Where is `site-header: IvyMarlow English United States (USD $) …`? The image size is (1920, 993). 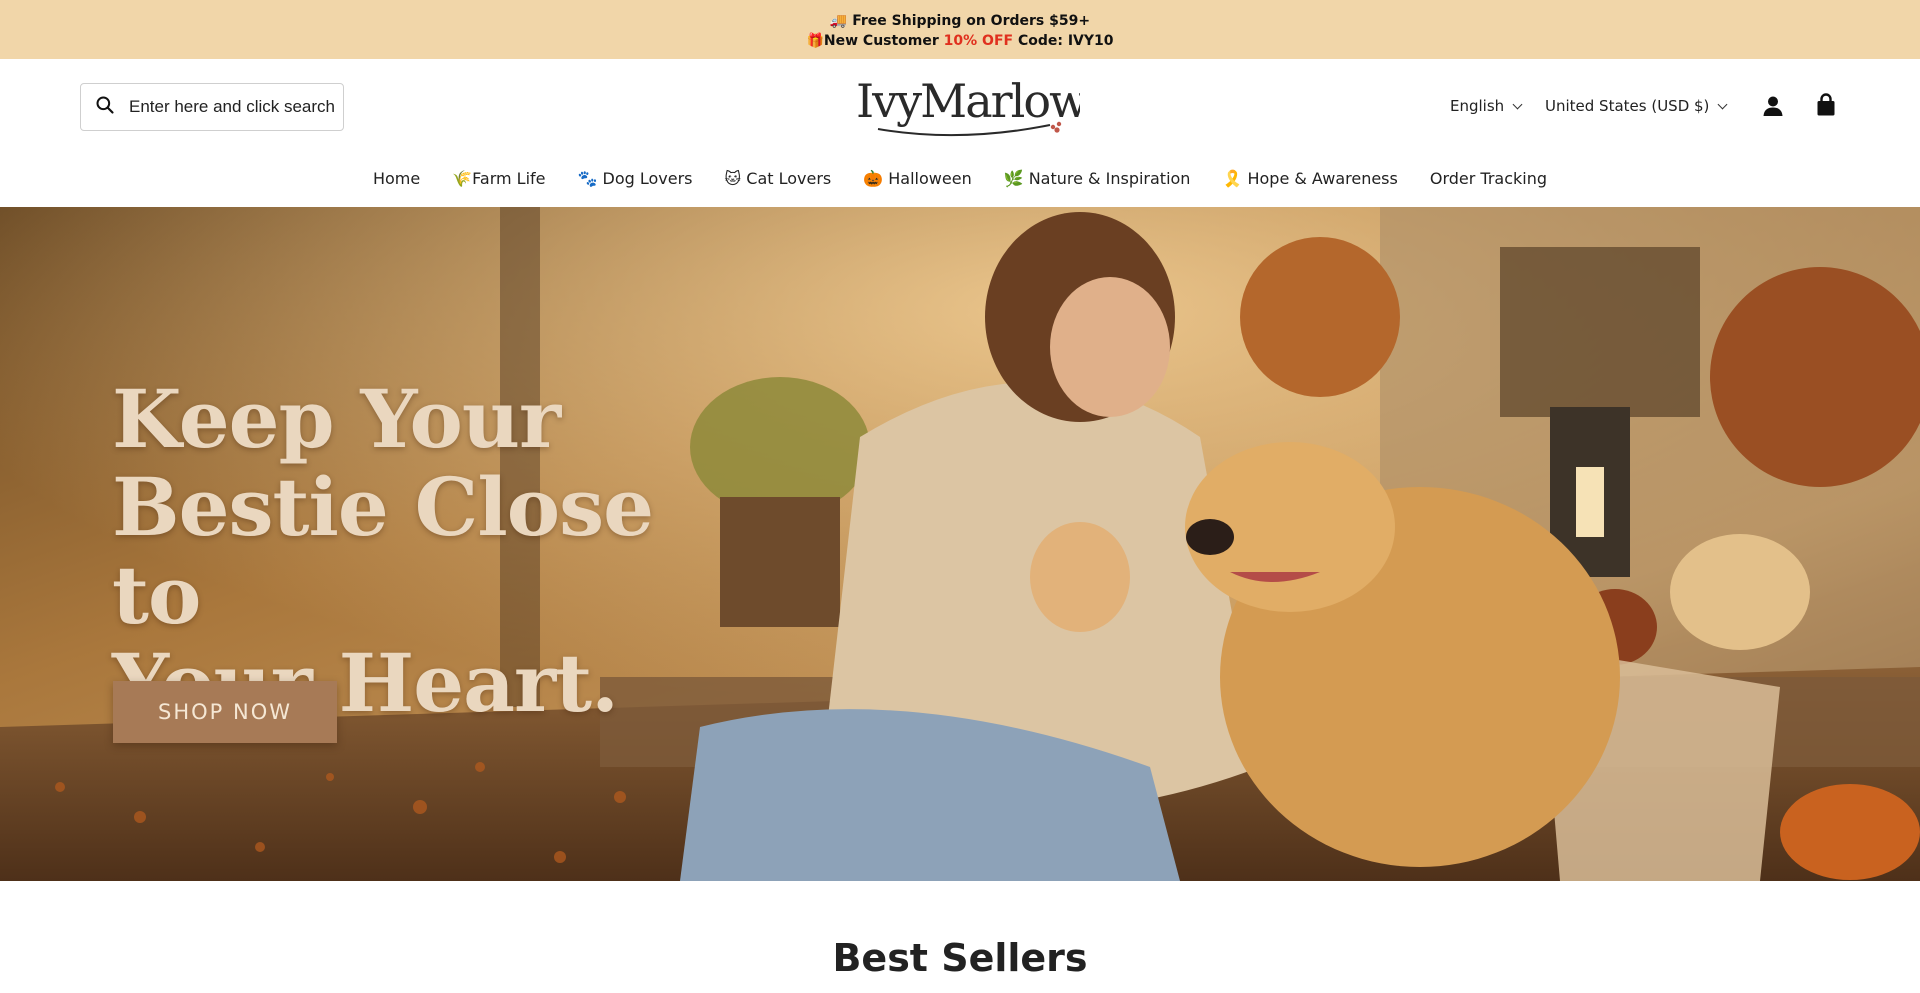
site-header: IvyMarlow English United States (USD $) … is located at coordinates (960, 133).